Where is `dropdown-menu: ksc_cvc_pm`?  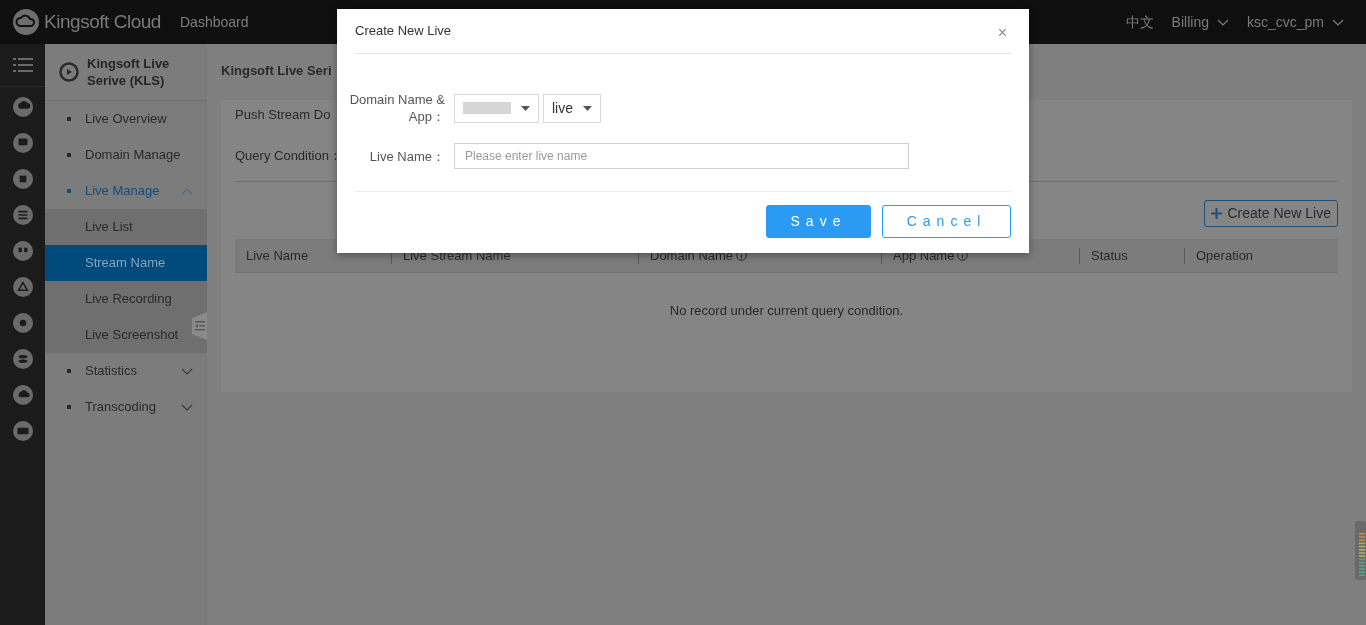
dropdown-menu: ksc_cvc_pm is located at coordinates (1295, 22).